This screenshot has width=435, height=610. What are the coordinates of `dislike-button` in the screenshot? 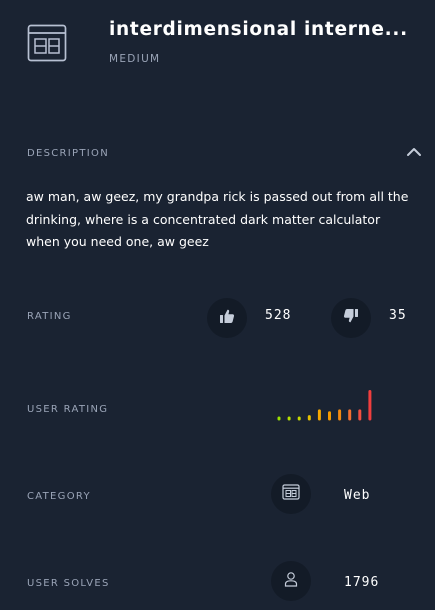 It's located at (351, 318).